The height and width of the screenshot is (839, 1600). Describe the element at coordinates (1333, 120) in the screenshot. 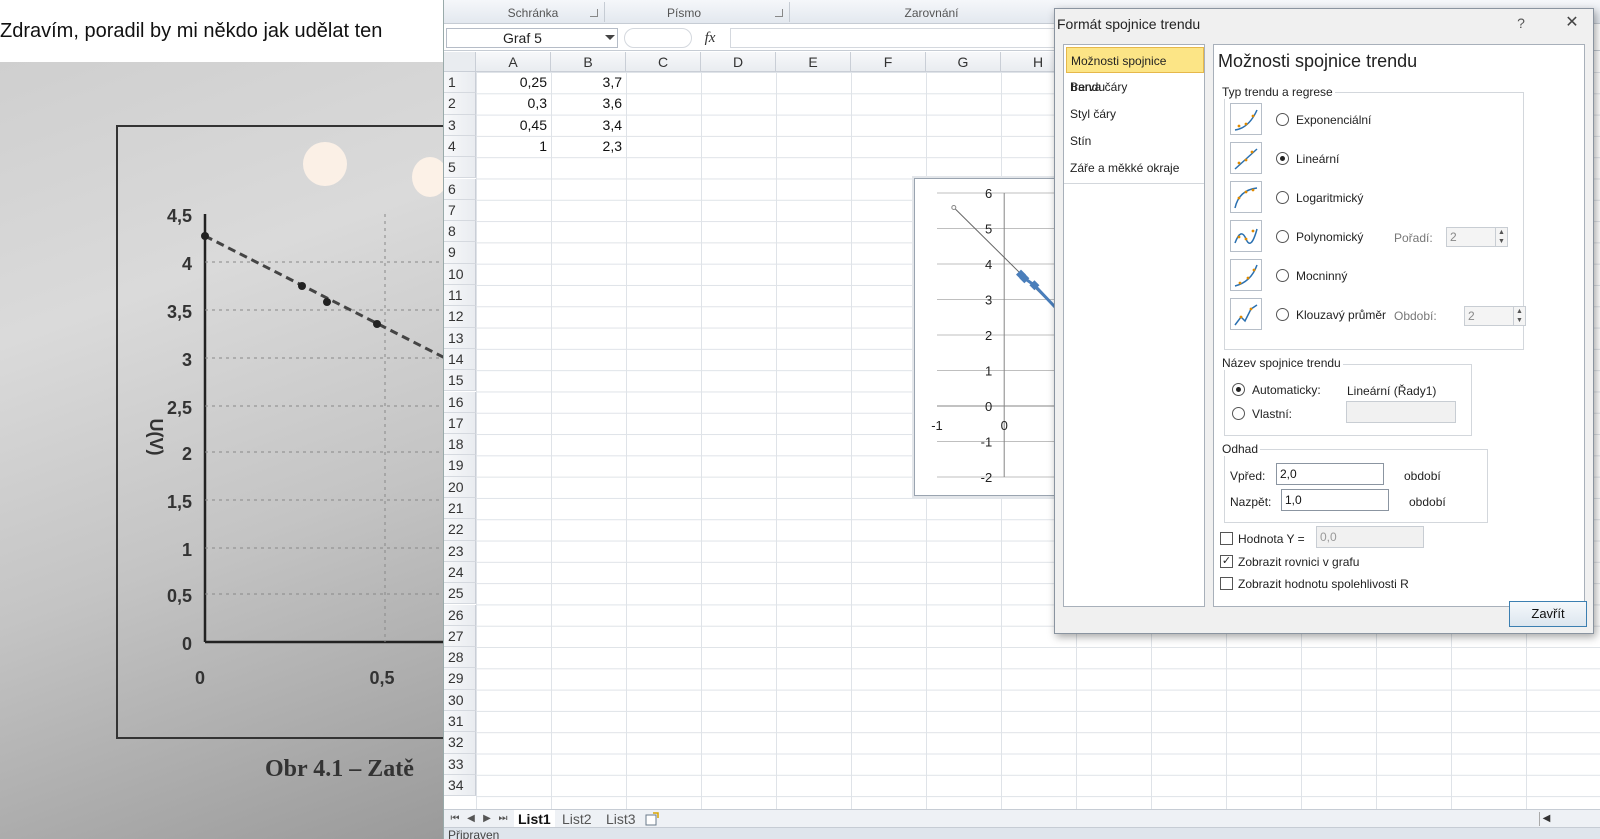

I see `exponential-label: Exponenciální` at that location.